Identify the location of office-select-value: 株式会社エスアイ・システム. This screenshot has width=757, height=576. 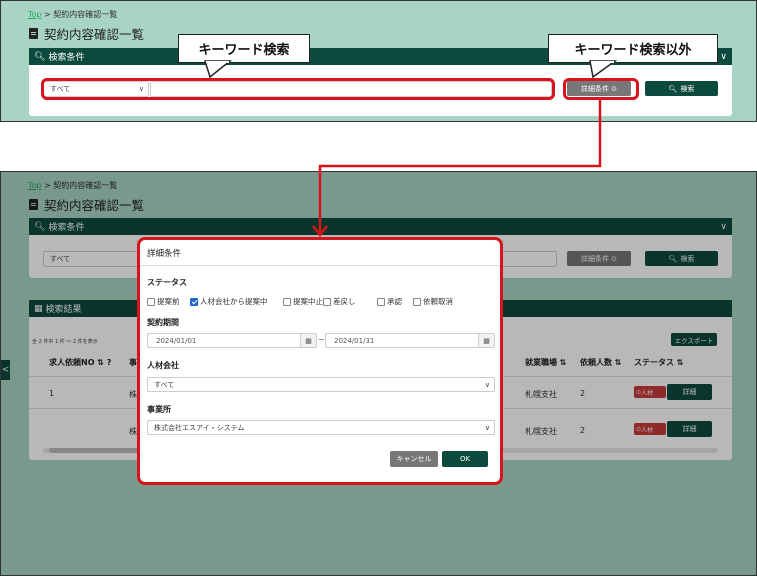
(199, 427).